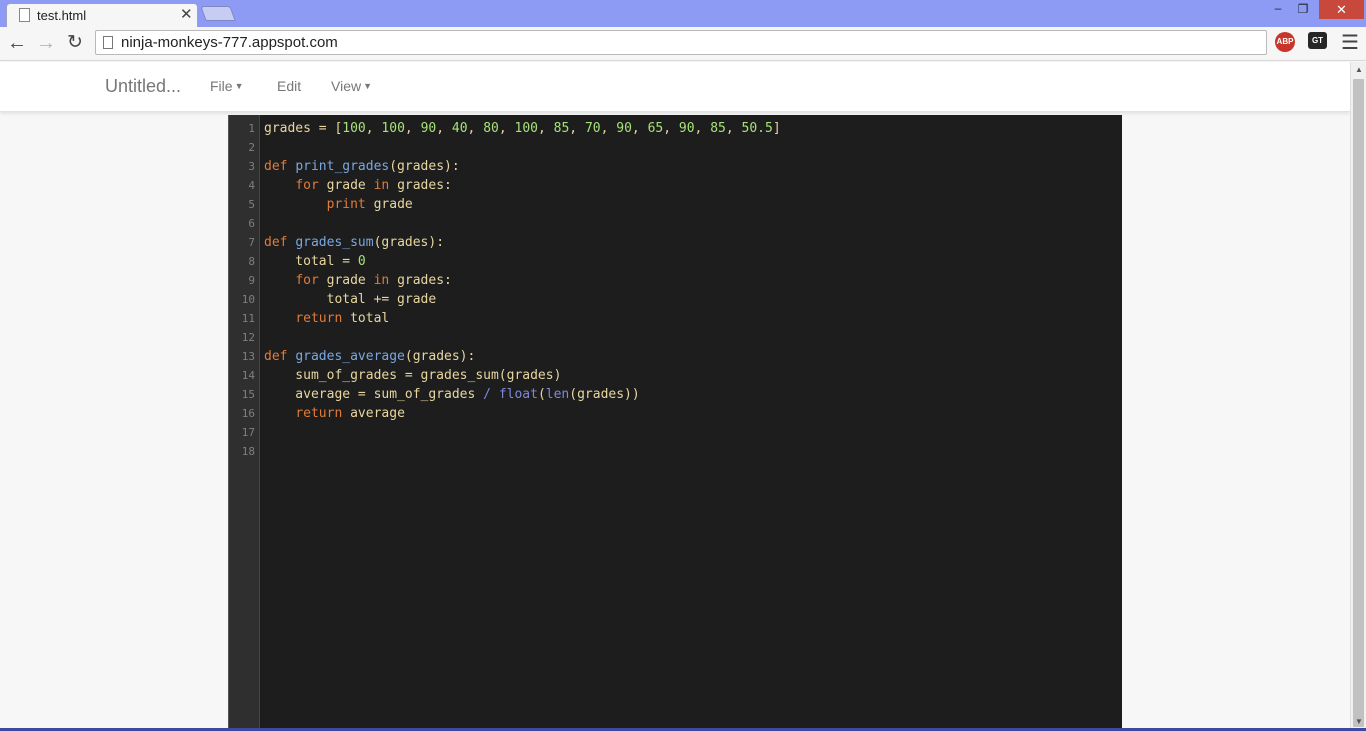  Describe the element at coordinates (776, 128) in the screenshot. I see `code-token: ]` at that location.